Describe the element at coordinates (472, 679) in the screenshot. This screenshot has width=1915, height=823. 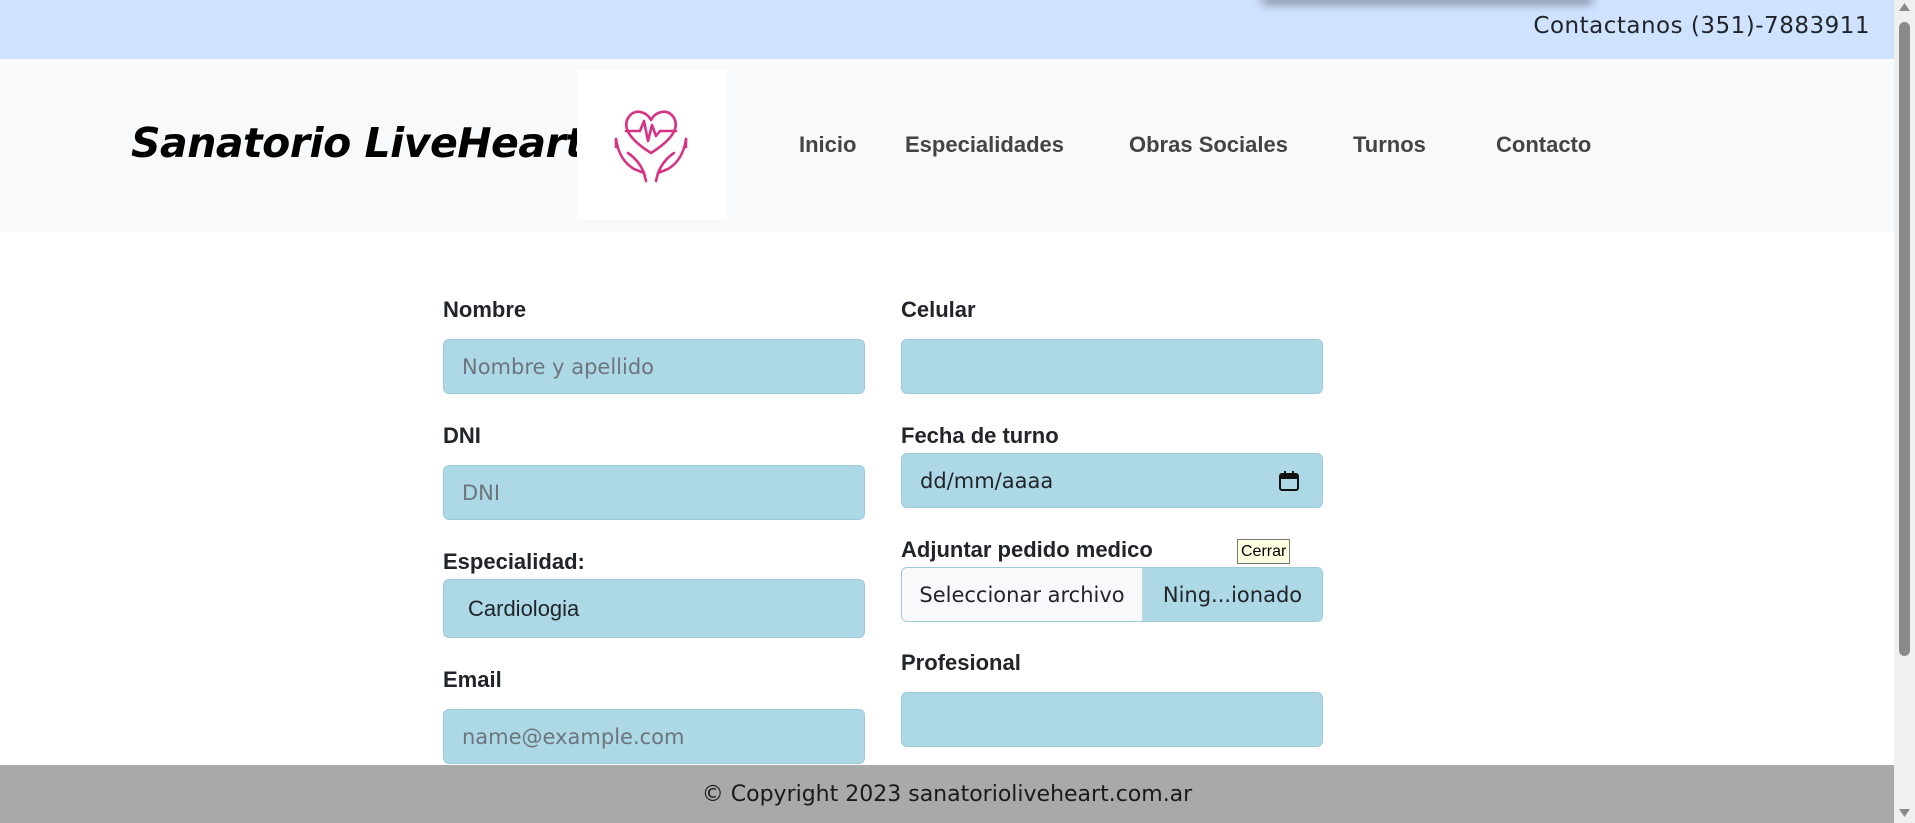
I see `email-label: Email` at that location.